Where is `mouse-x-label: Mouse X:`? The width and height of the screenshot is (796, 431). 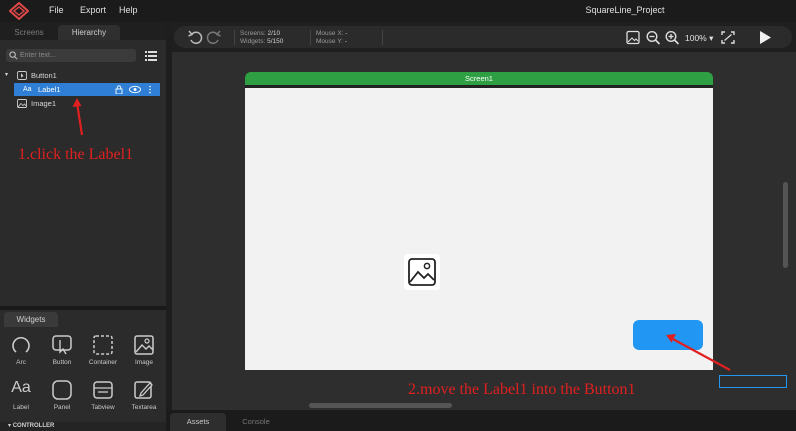 mouse-x-label: Mouse X: is located at coordinates (330, 33).